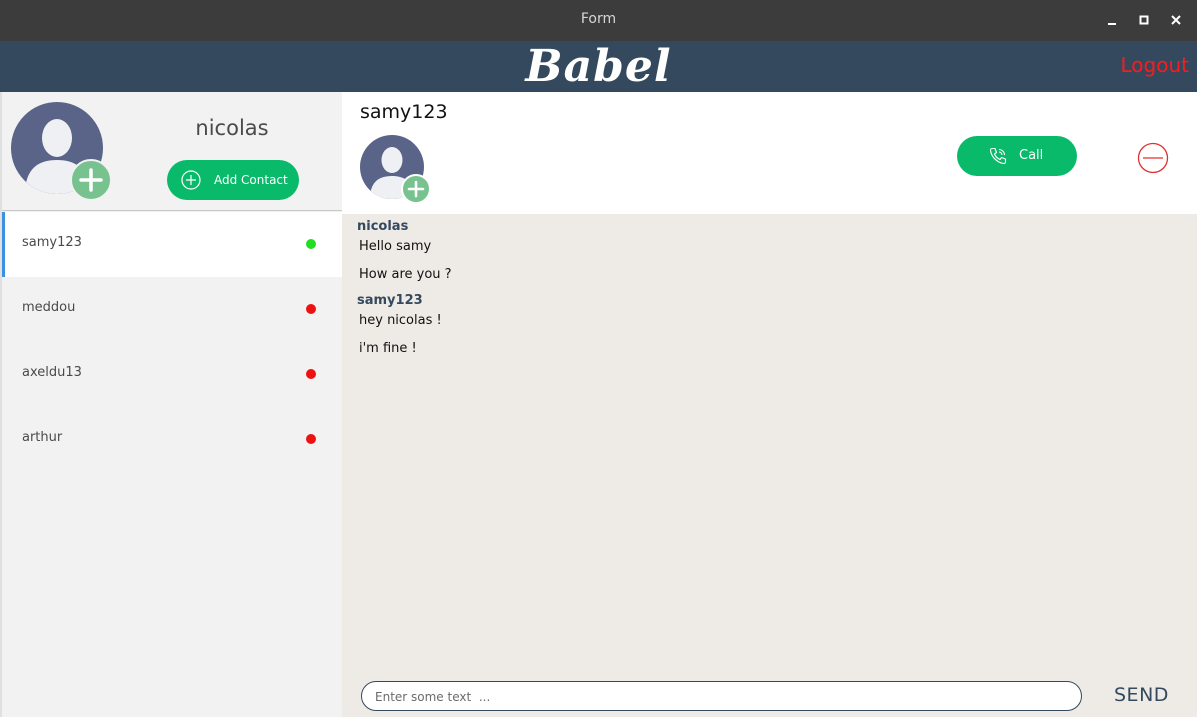 The image size is (1197, 717). What do you see at coordinates (1176, 20) in the screenshot?
I see `close-icon` at bounding box center [1176, 20].